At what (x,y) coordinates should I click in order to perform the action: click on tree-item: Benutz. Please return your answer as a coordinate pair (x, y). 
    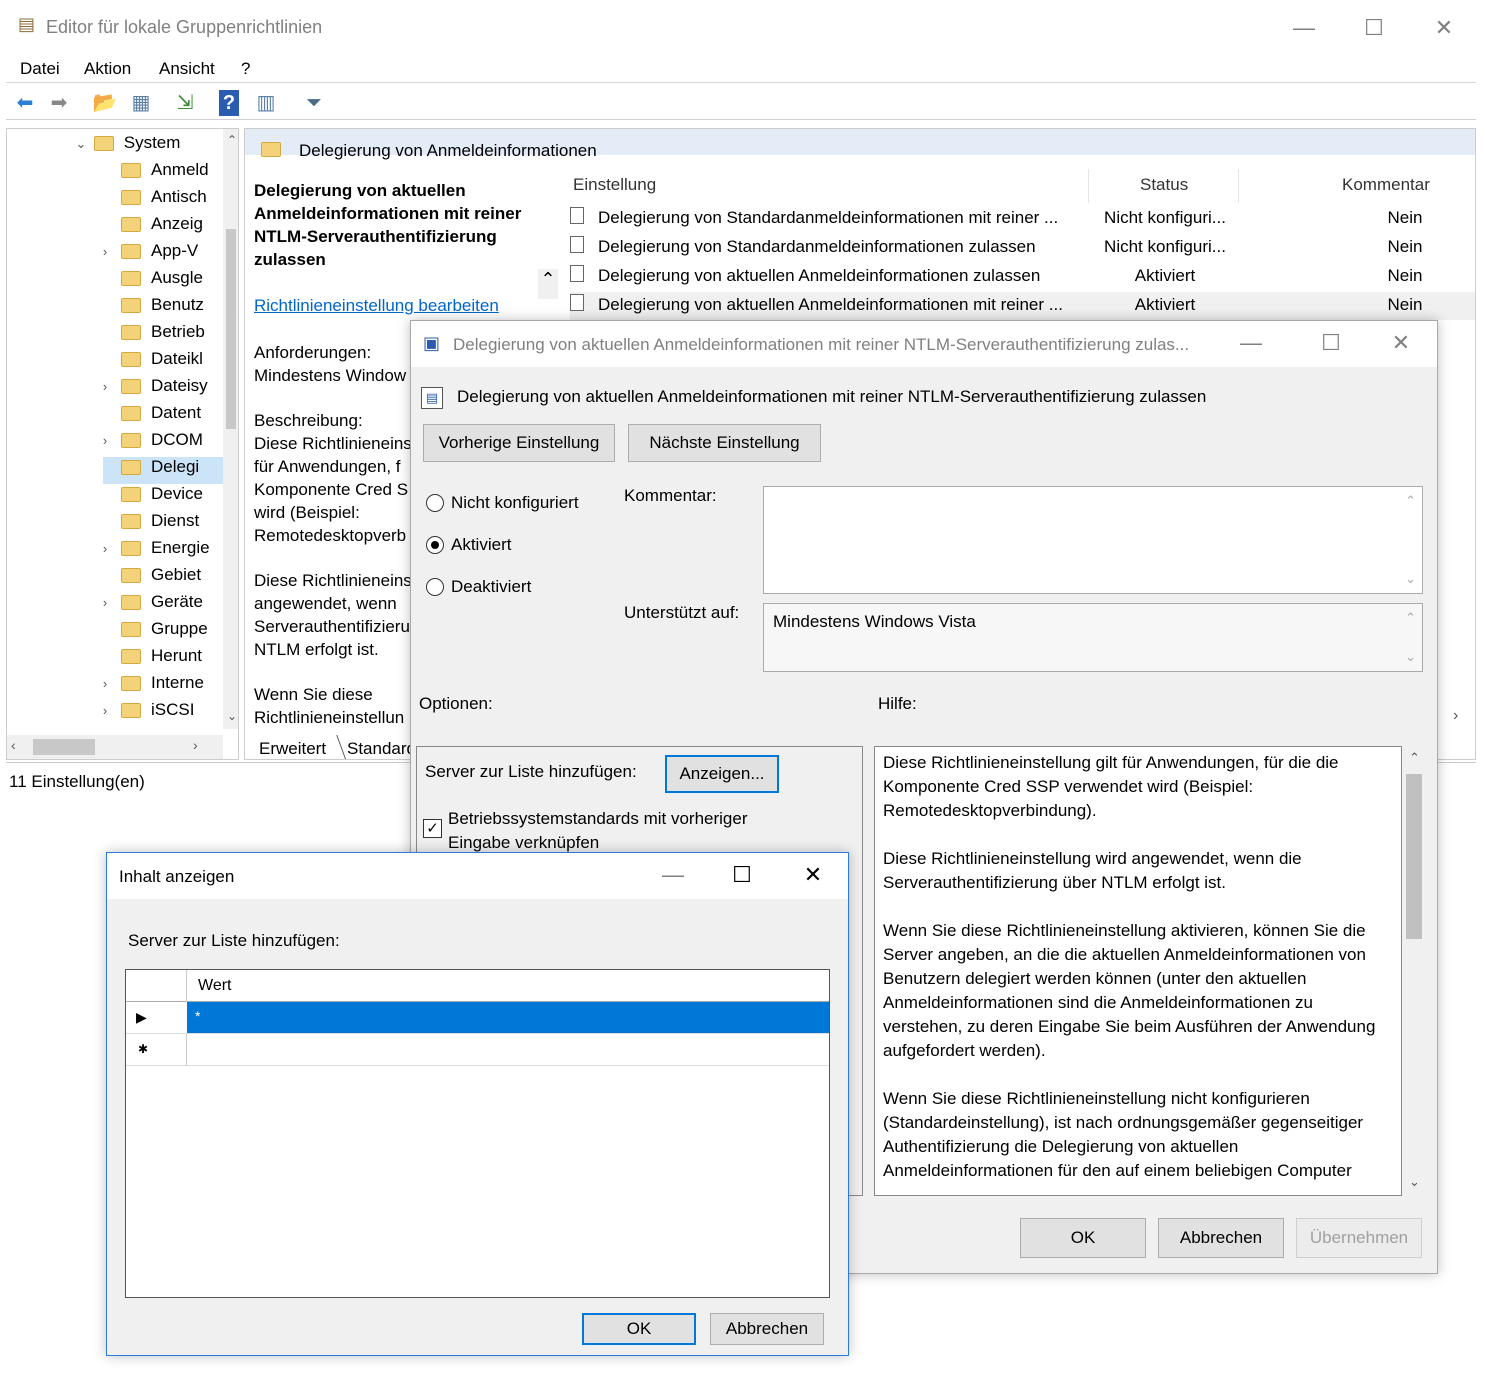
    Looking at the image, I should click on (170, 308).